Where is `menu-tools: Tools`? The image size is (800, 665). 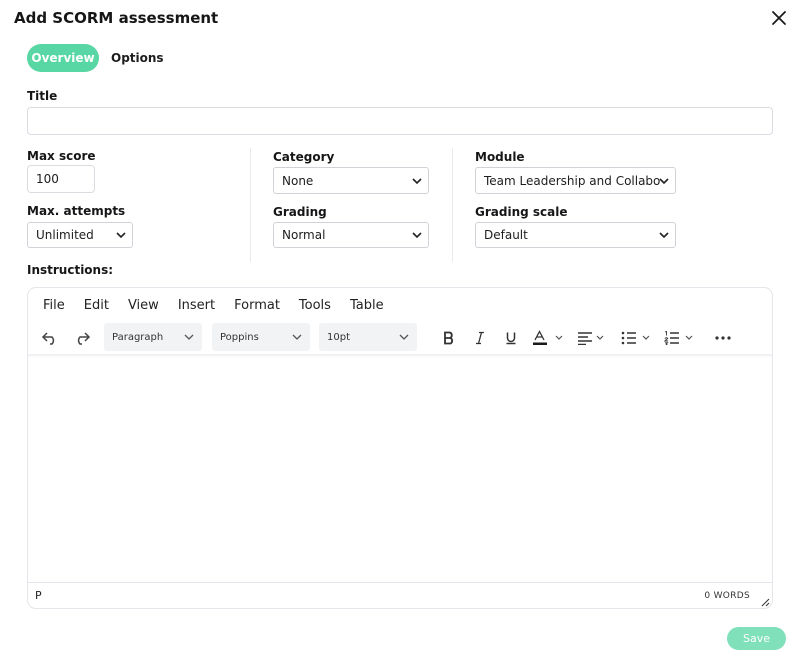
menu-tools: Tools is located at coordinates (315, 305).